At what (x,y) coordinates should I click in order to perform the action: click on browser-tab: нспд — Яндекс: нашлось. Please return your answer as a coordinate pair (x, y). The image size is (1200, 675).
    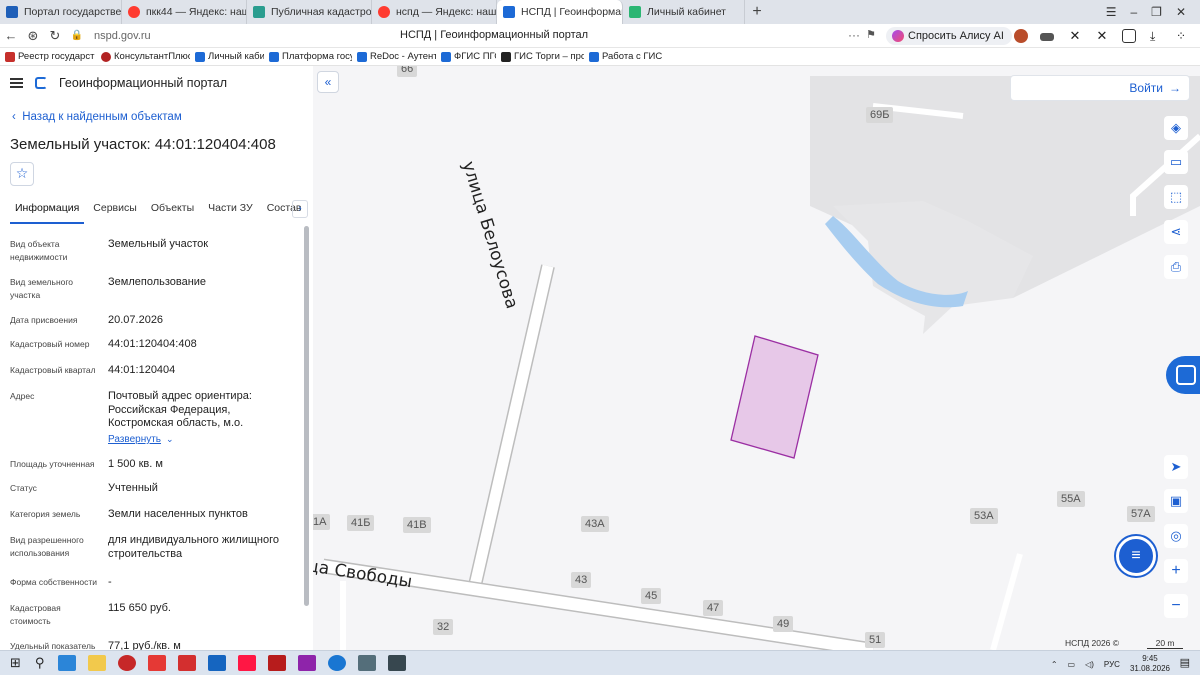
    Looking at the image, I should click on (434, 12).